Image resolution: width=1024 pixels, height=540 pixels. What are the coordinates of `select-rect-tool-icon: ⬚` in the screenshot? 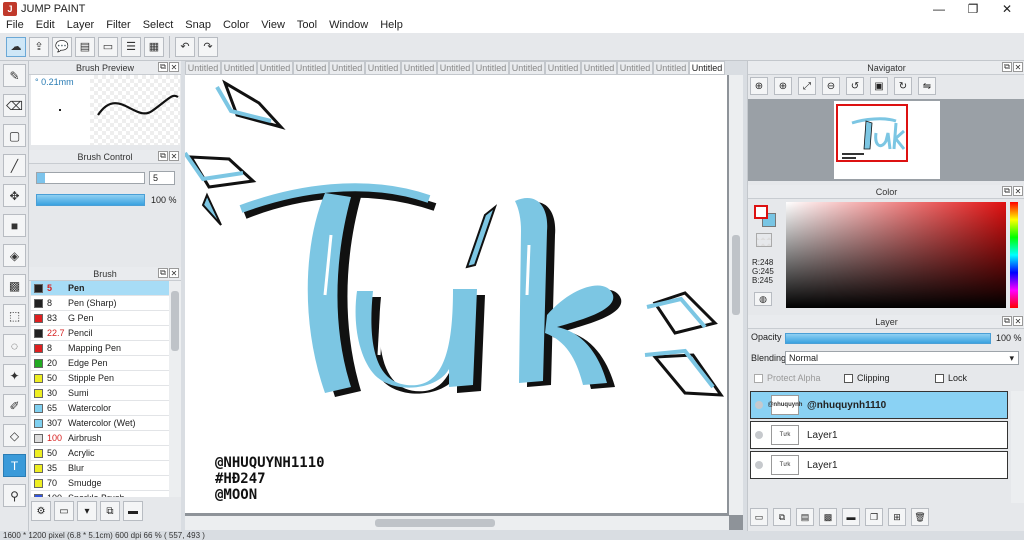 It's located at (14, 315).